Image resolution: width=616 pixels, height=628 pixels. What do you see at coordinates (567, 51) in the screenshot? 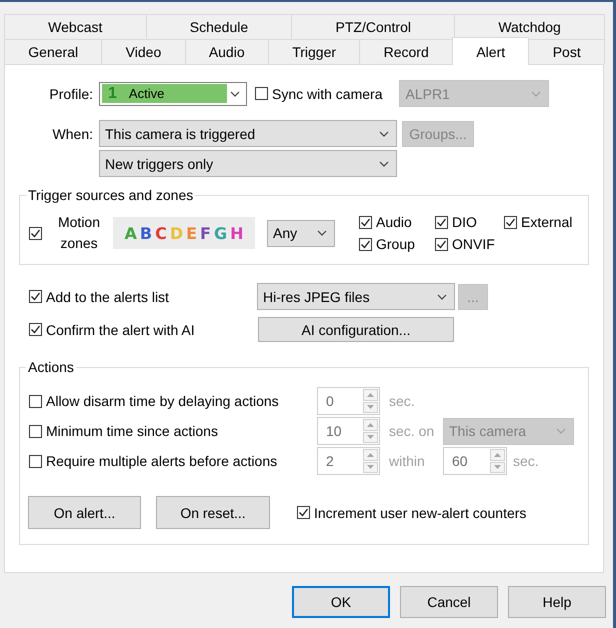
I see `tab: Post` at bounding box center [567, 51].